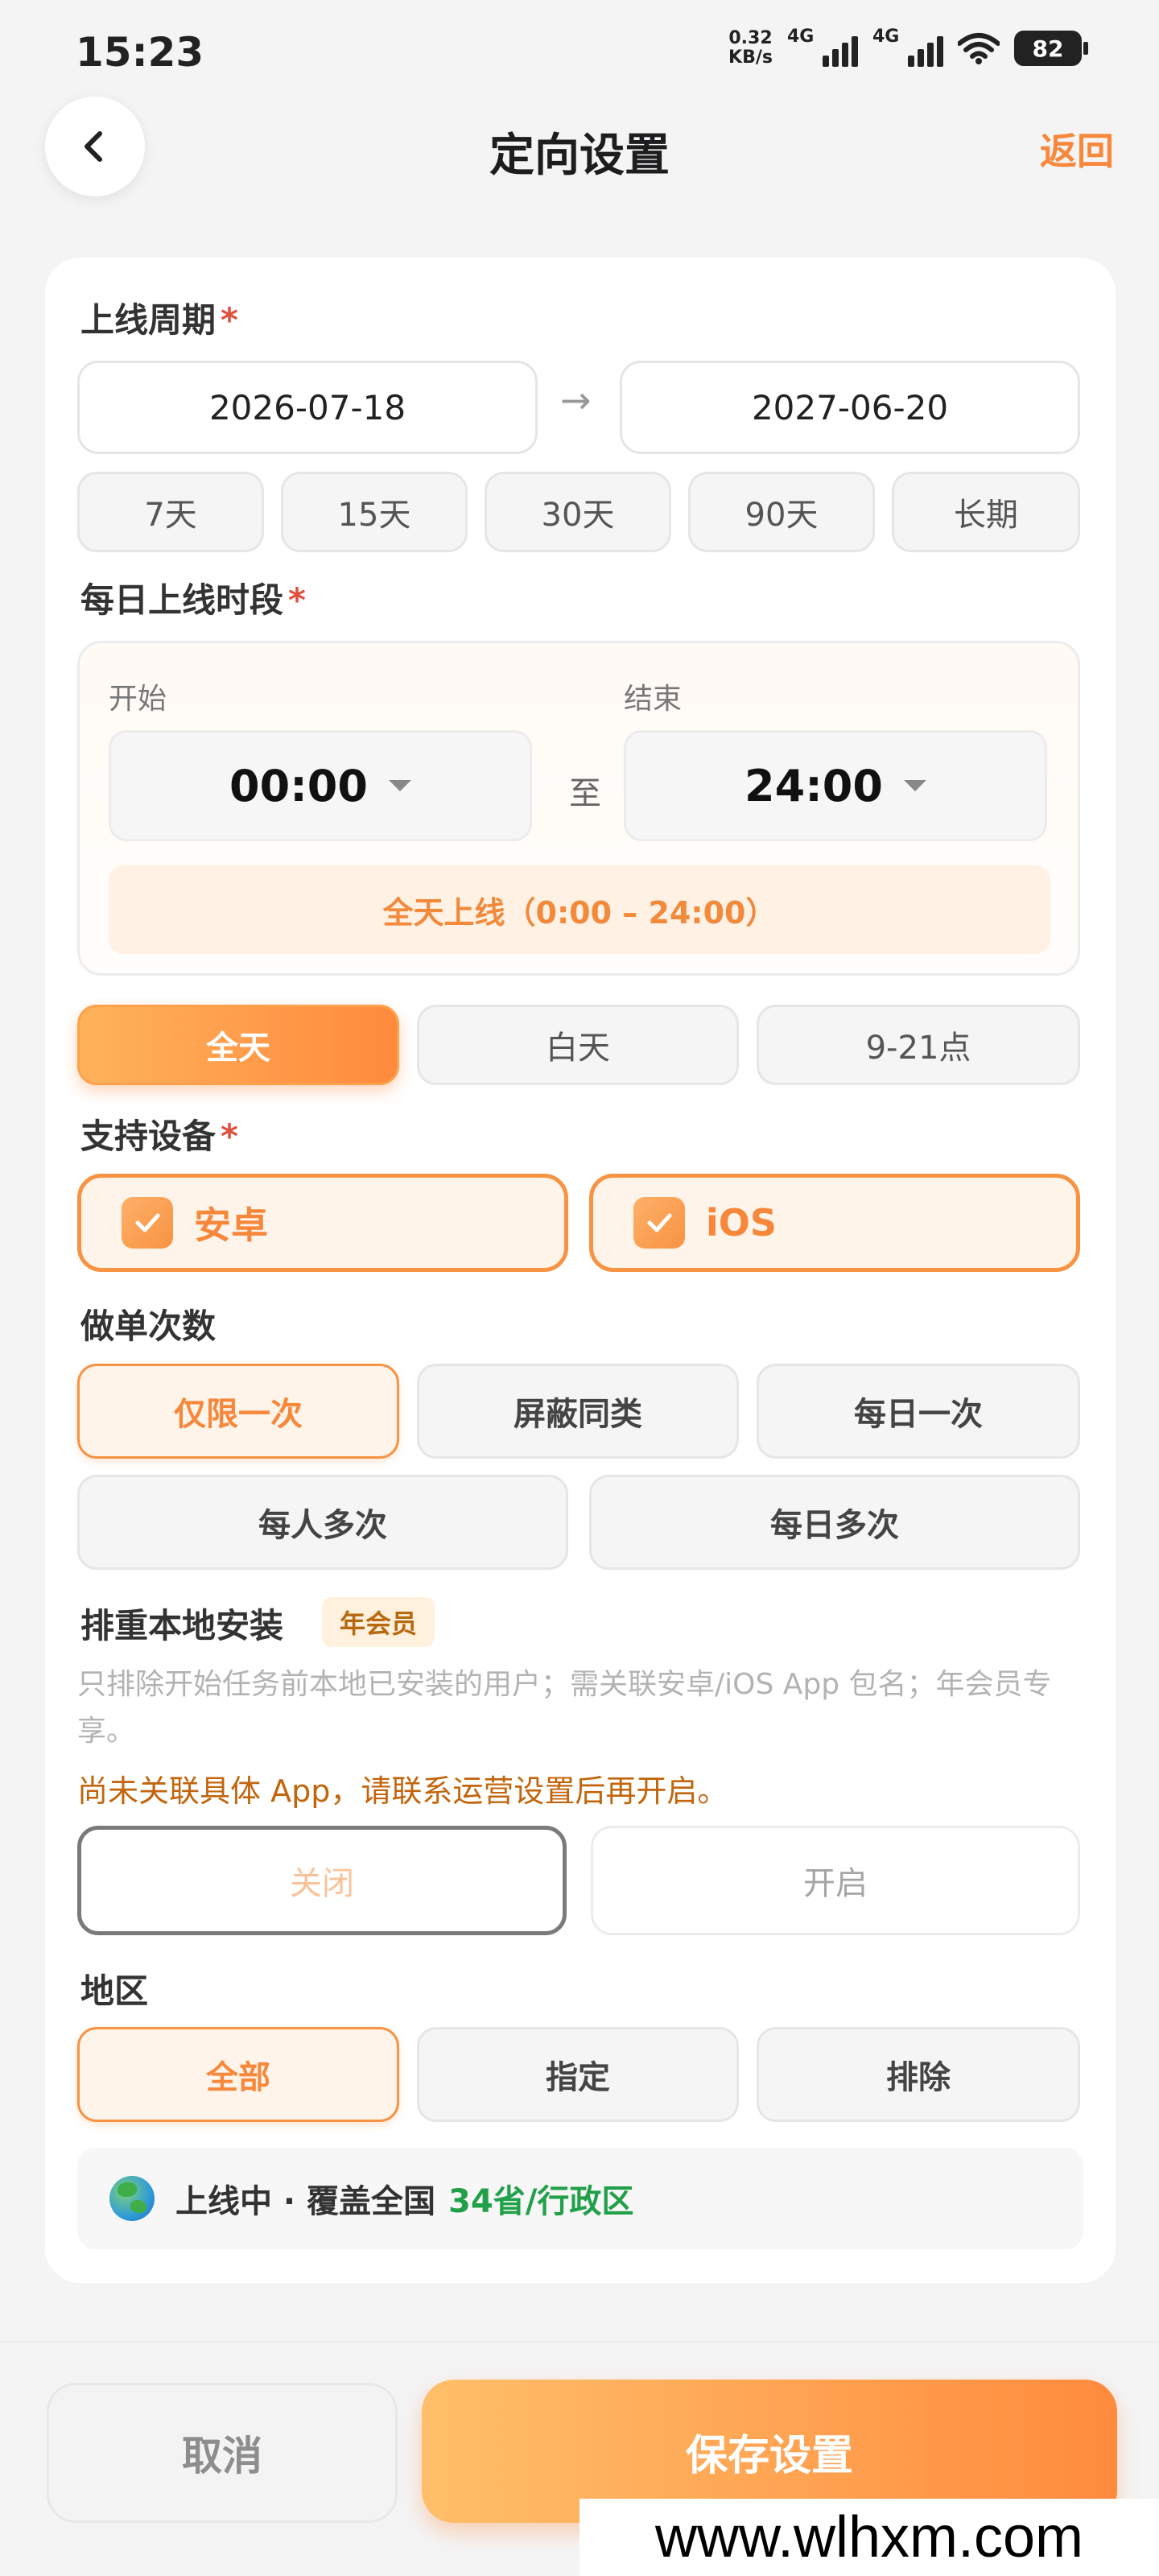  I want to click on period-preset-90d: 90天, so click(781, 512).